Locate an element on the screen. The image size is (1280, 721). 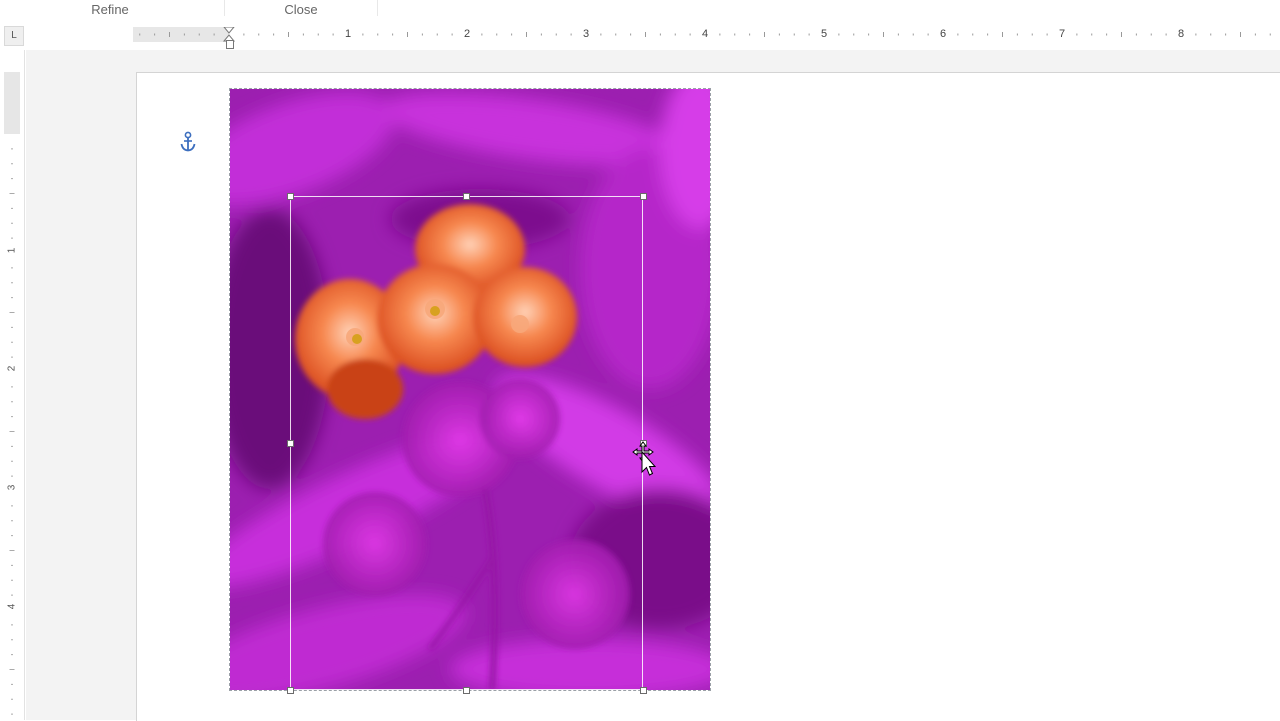
ribbon-group-close-label: Close is located at coordinates (301, 9).